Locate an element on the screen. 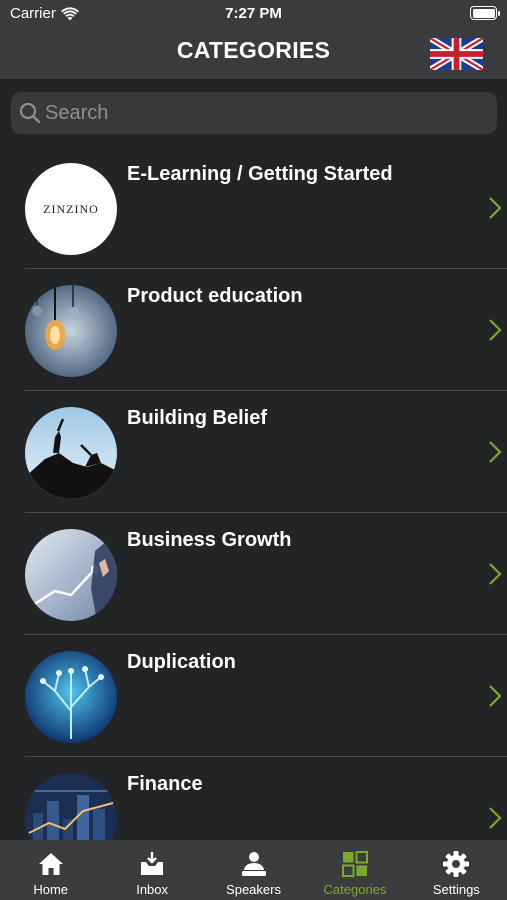 The height and width of the screenshot is (900, 507). tab-bar: Home Inbox Speakers Categories Settings is located at coordinates (253, 870).